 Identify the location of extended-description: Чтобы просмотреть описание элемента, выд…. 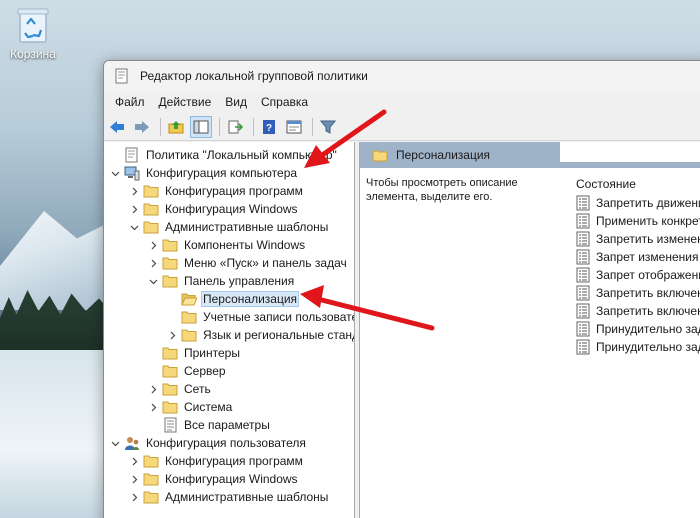
(442, 190).